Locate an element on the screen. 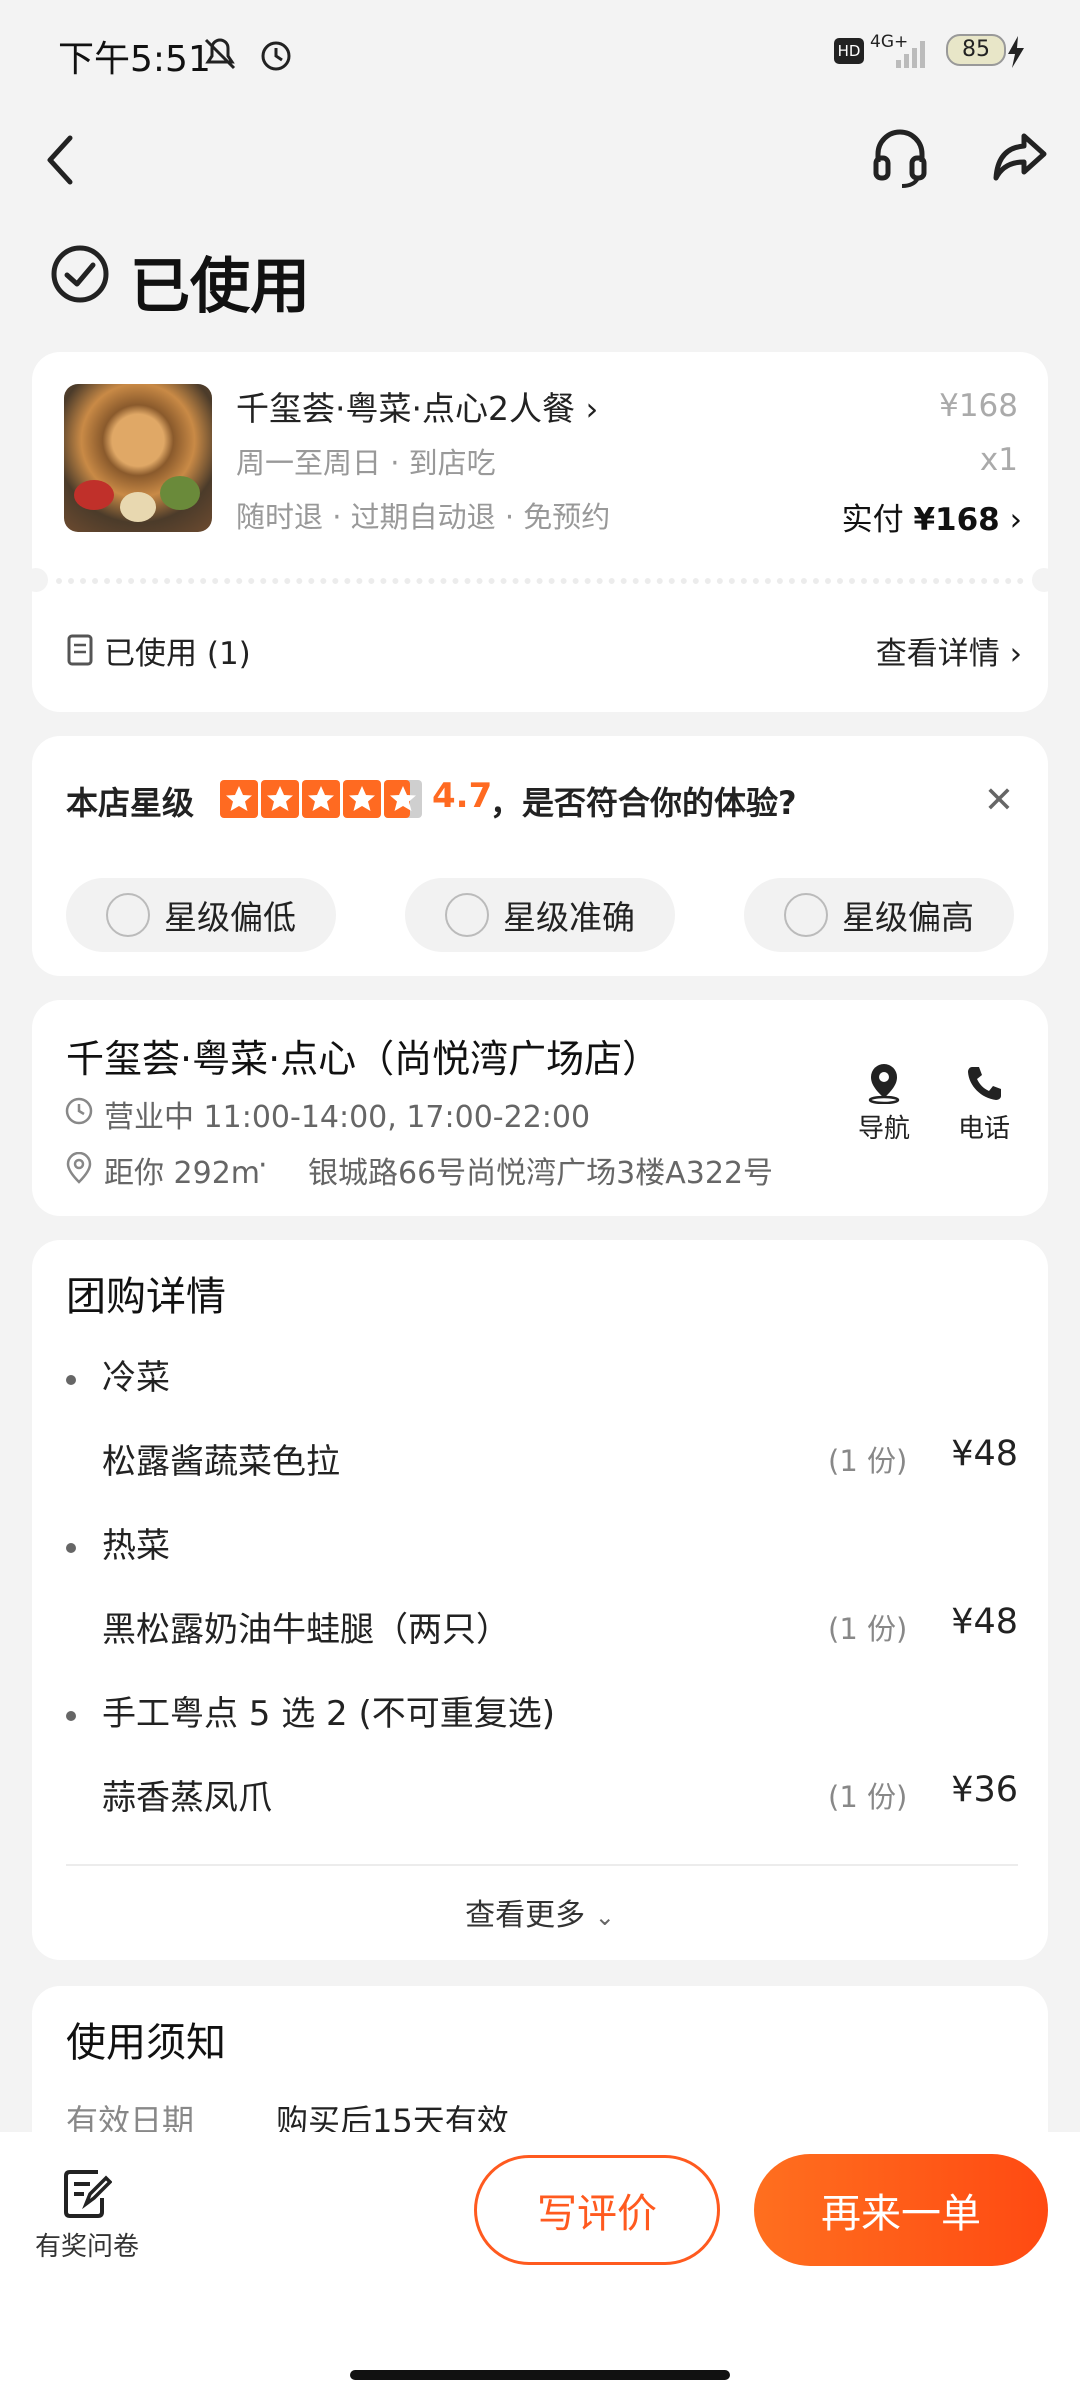  status-time: 下午5:51 is located at coordinates (134, 59).